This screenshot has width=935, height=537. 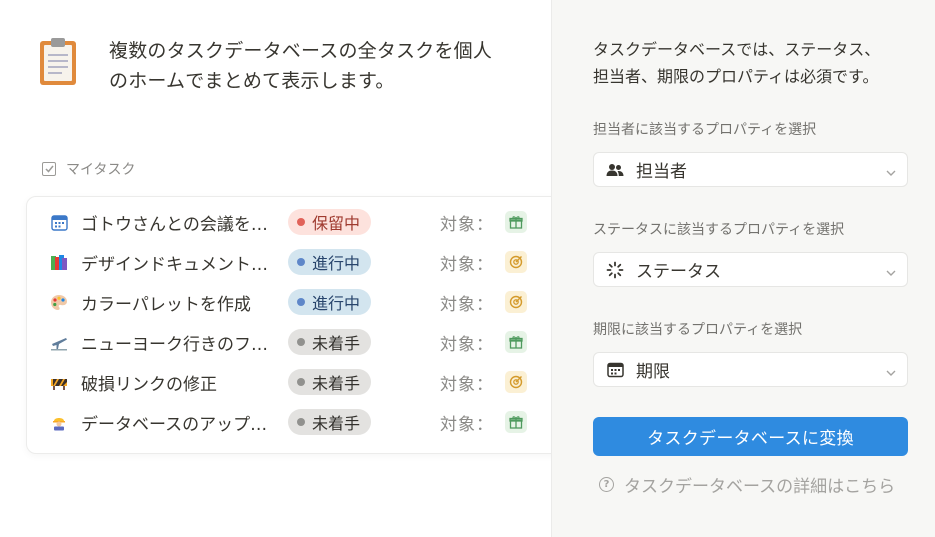 I want to click on intro-description: 複数のタスクデータベースの全タスクを個人 のホームでまとめて表示します。, so click(x=300, y=66).